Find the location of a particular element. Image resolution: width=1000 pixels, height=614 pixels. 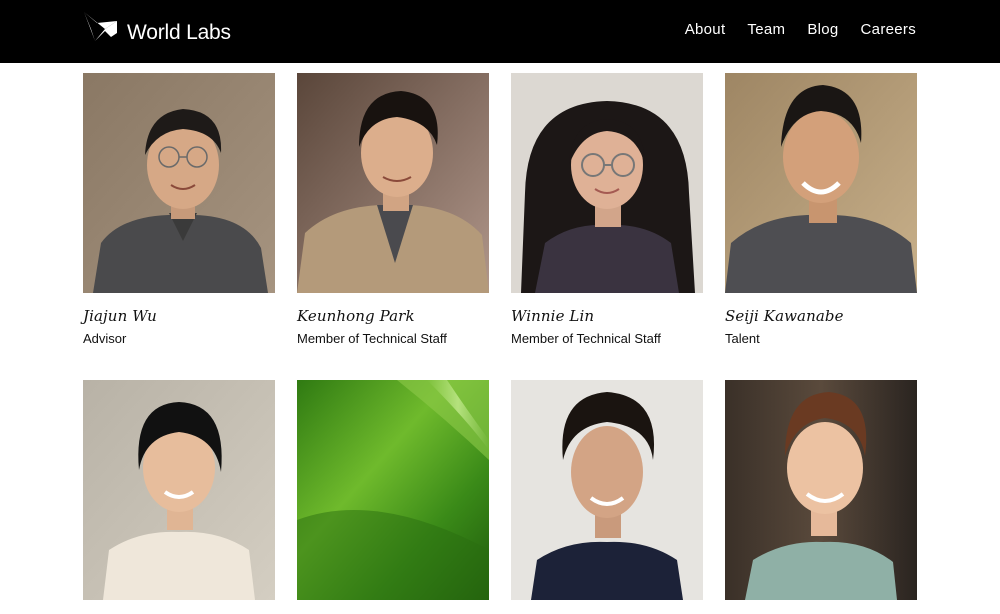

team-card: Seiji Kawanabe Talent is located at coordinates (821, 209).